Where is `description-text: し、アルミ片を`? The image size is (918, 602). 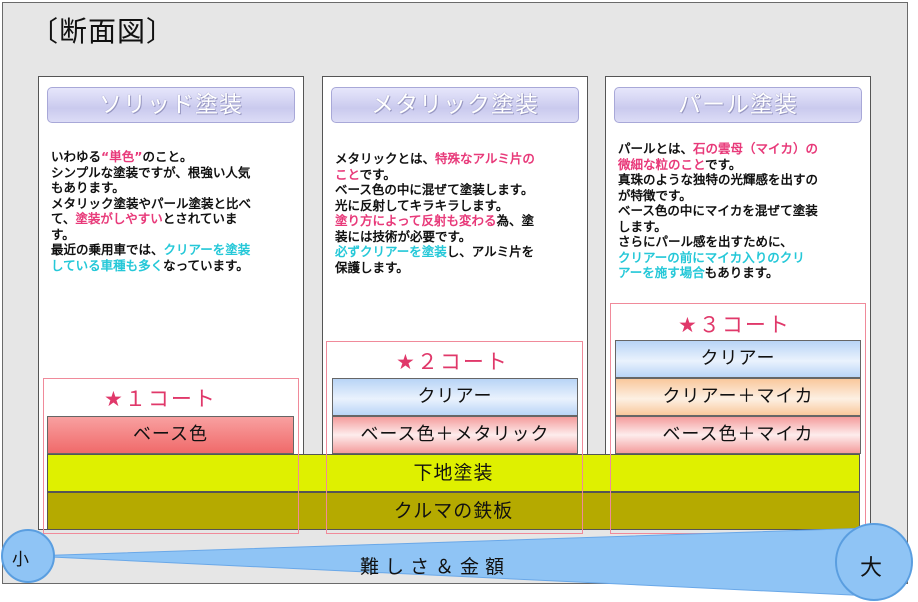
description-text: し、アルミ片を is located at coordinates (490, 251).